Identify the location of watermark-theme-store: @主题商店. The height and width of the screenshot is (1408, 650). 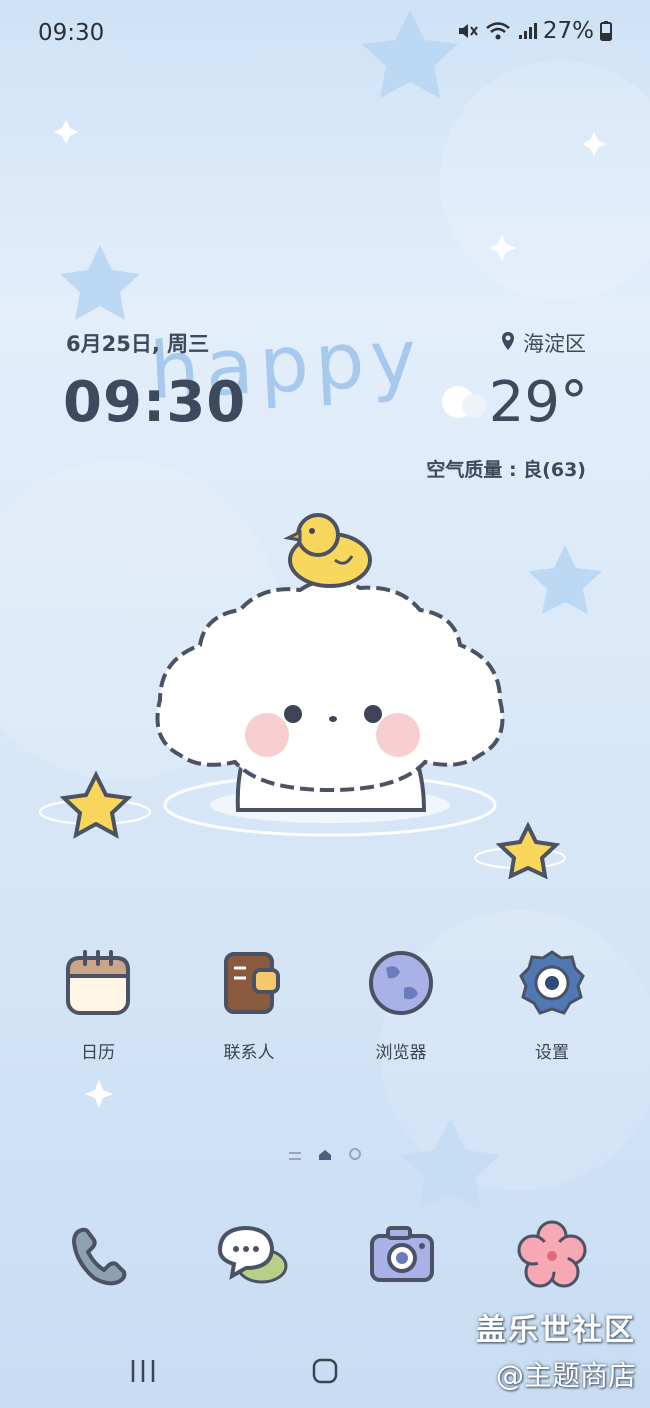
(565, 1375).